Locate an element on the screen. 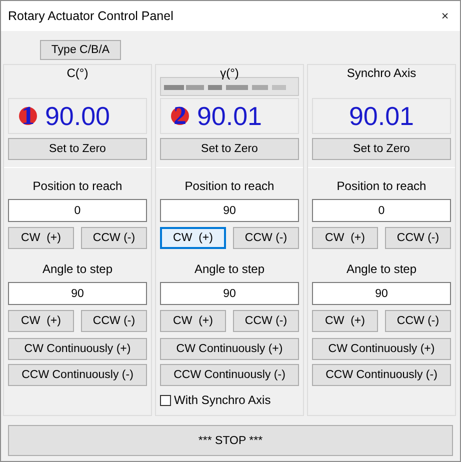 This screenshot has height=462, width=461. type-button: Type C/B/A is located at coordinates (80, 50).